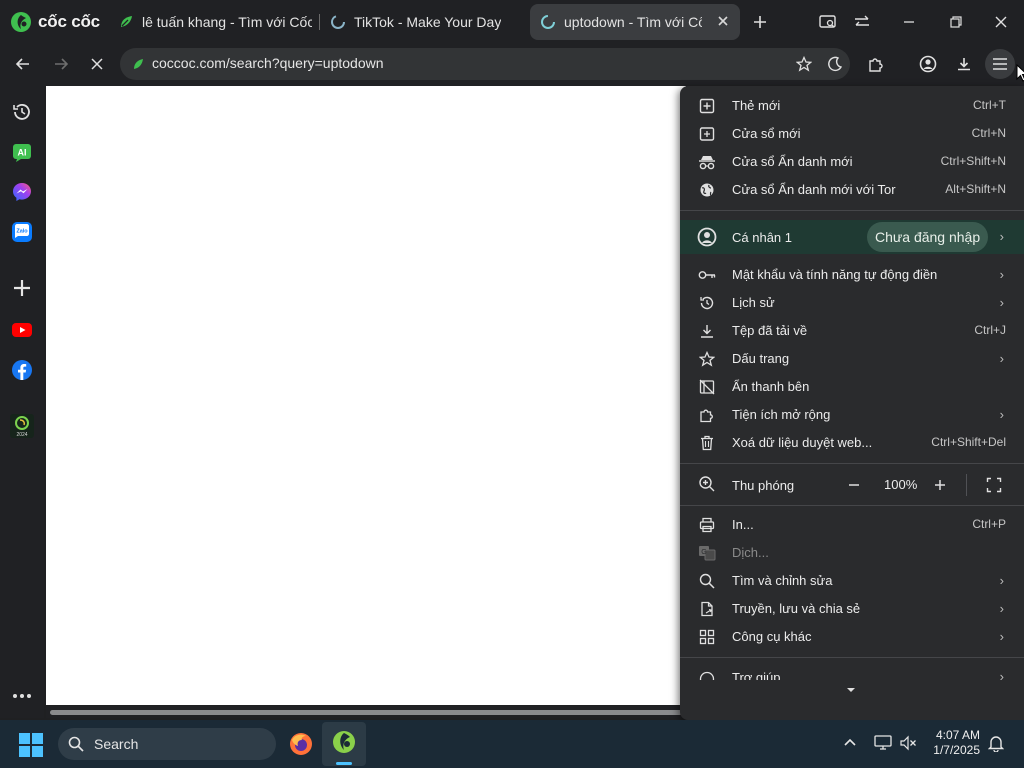  I want to click on url-text: coccoc.com/search?query=uptodown, so click(268, 63).